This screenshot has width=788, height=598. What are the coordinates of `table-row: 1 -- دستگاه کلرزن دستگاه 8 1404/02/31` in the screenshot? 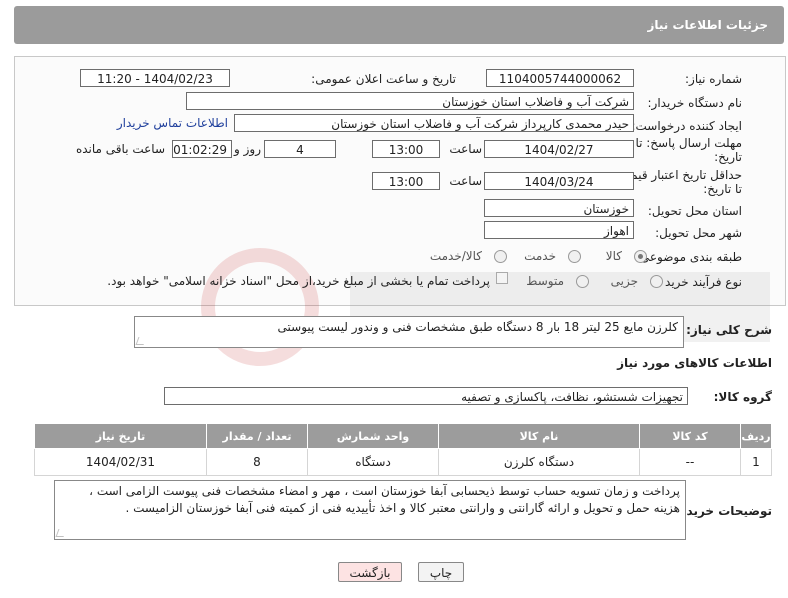 It's located at (403, 462).